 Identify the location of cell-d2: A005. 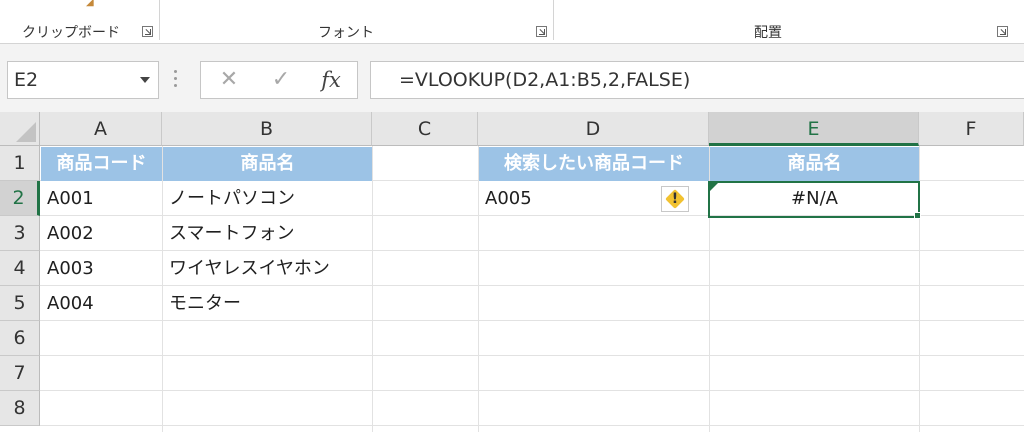
(569, 198).